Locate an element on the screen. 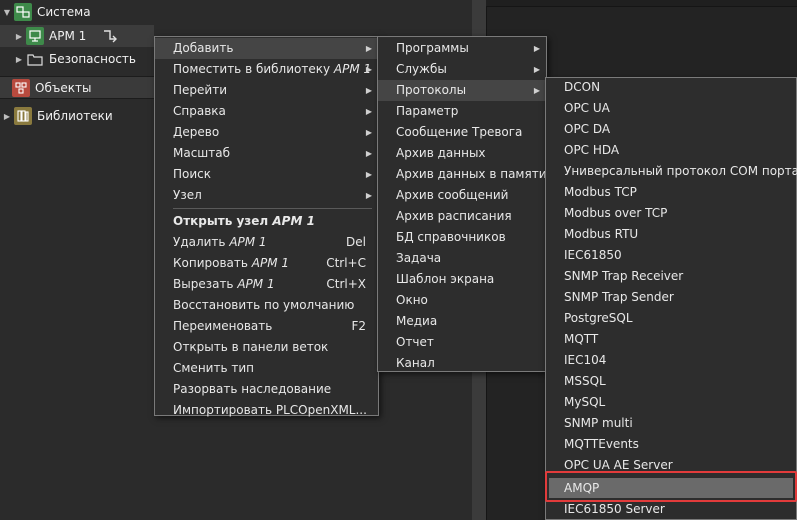 The image size is (797, 520). menu-item-pereimenovat: Переименовать F2 is located at coordinates (266, 326).